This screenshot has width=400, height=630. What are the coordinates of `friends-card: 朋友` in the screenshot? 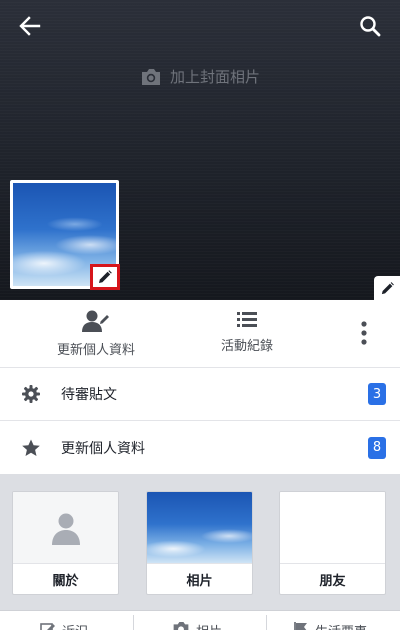 It's located at (332, 543).